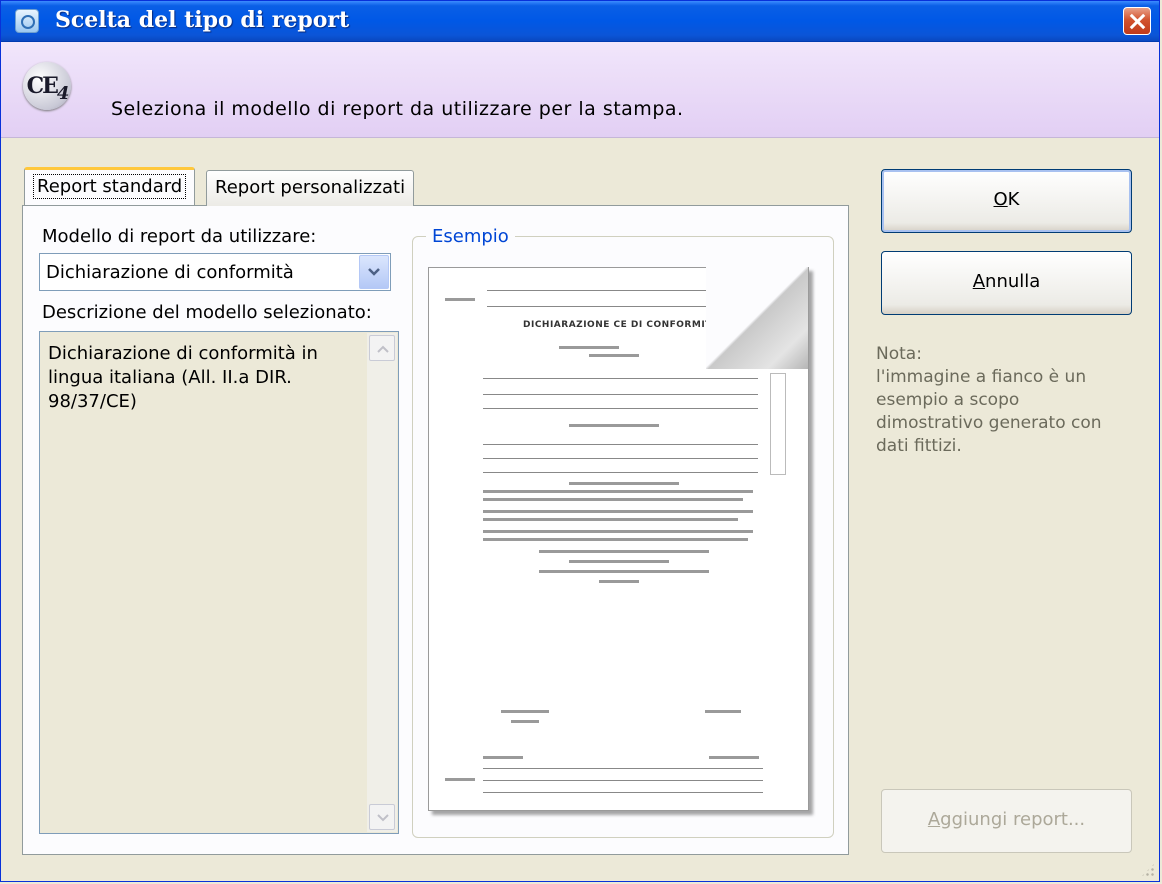  I want to click on logo-subscript: 4, so click(62, 93).